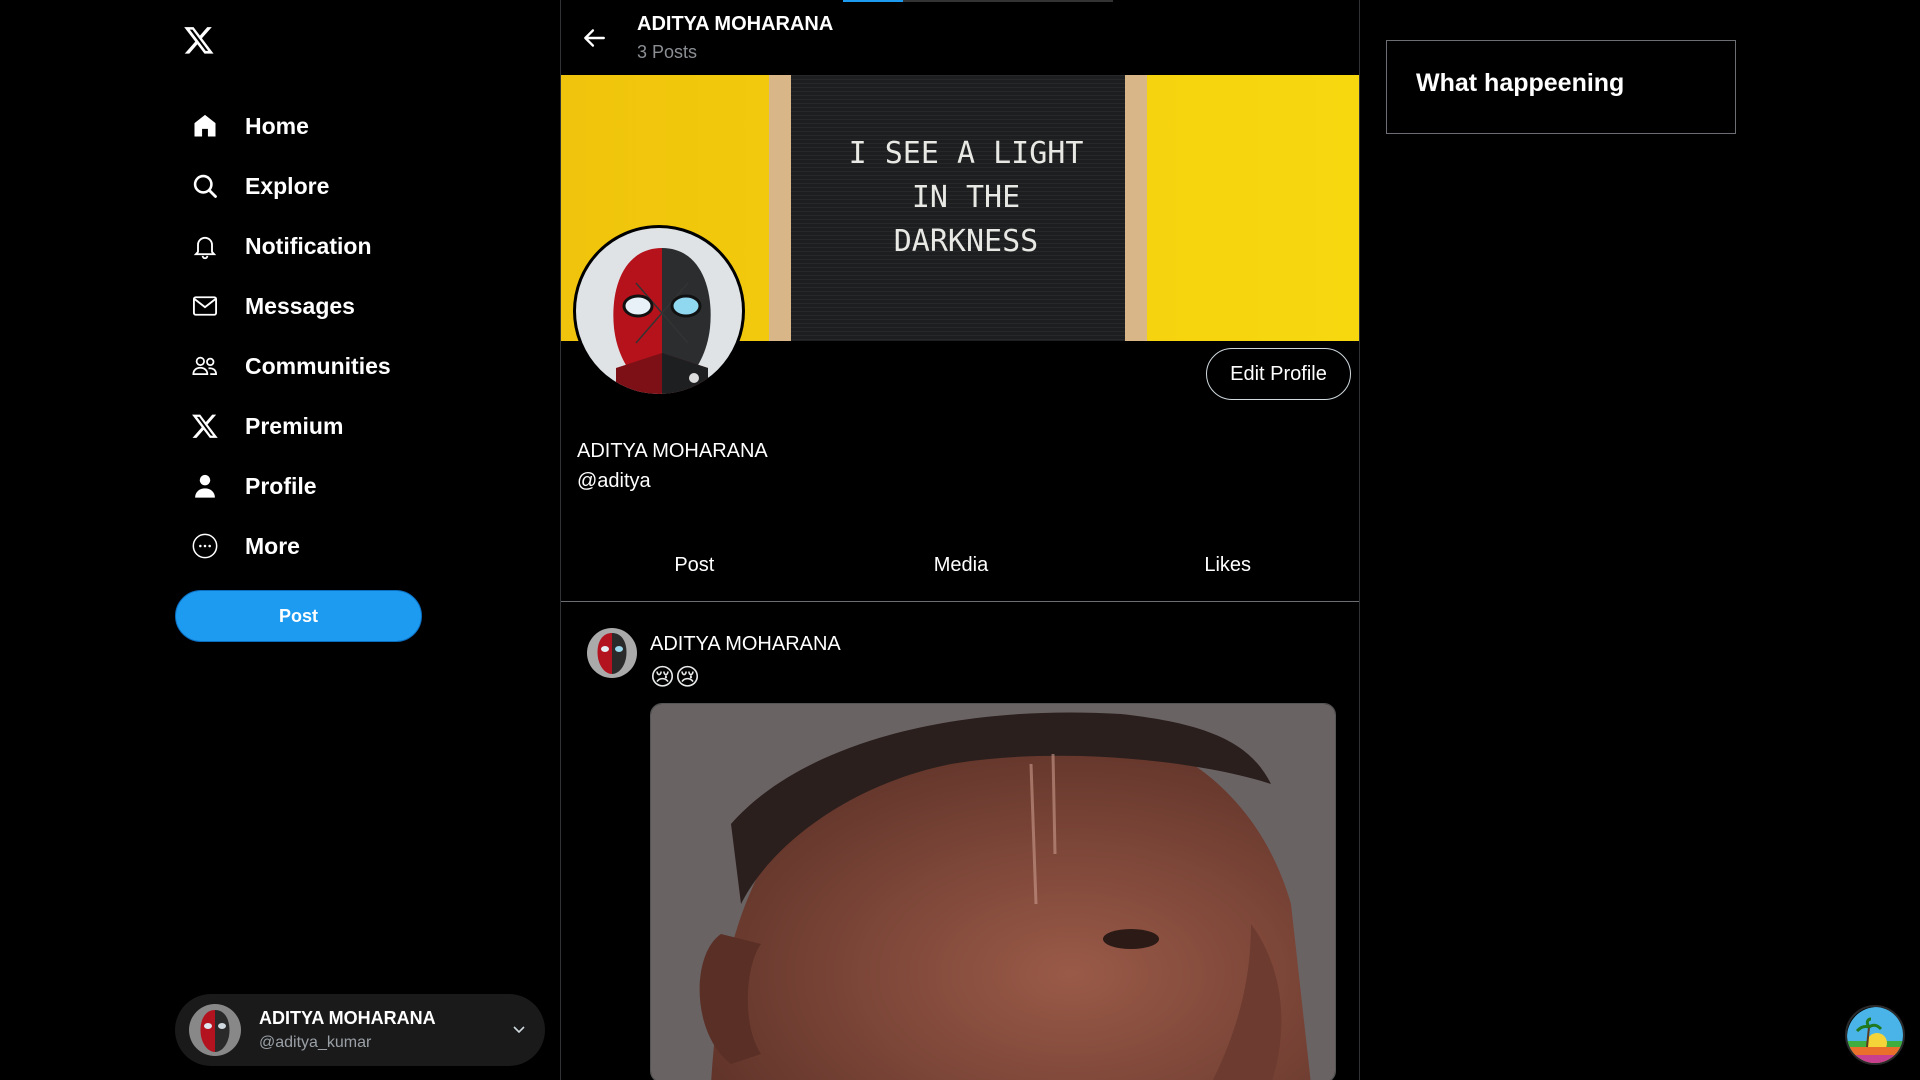 The image size is (1920, 1080). Describe the element at coordinates (966, 241) in the screenshot. I see `banner-line: DARKNESS` at that location.